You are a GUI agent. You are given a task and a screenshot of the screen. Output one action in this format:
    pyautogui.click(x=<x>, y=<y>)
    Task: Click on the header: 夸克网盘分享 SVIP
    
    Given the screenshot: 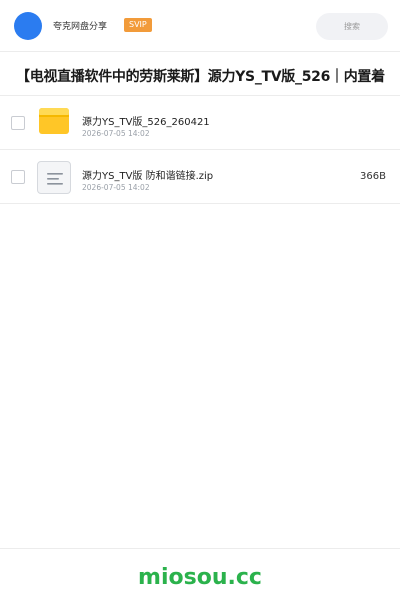 What is the action you would take?
    pyautogui.click(x=200, y=26)
    